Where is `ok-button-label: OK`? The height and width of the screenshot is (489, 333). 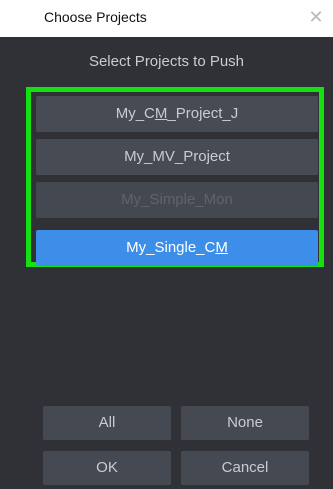 ok-button-label: OK is located at coordinates (107, 467).